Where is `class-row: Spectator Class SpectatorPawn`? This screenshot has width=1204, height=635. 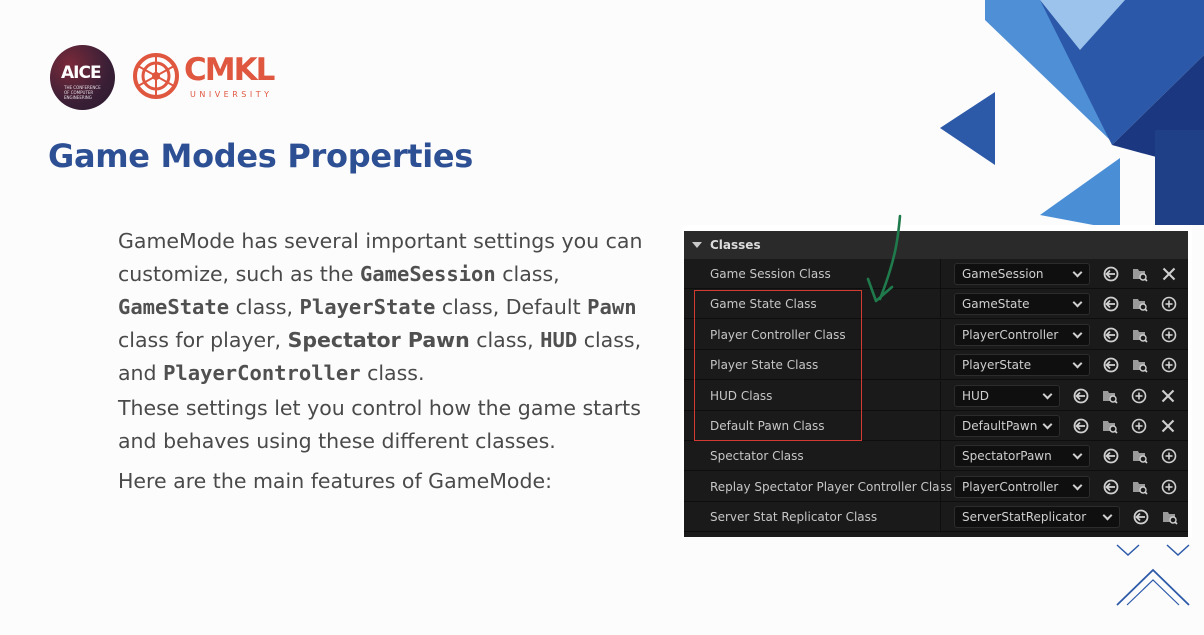 class-row: Spectator Class SpectatorPawn is located at coordinates (936, 456).